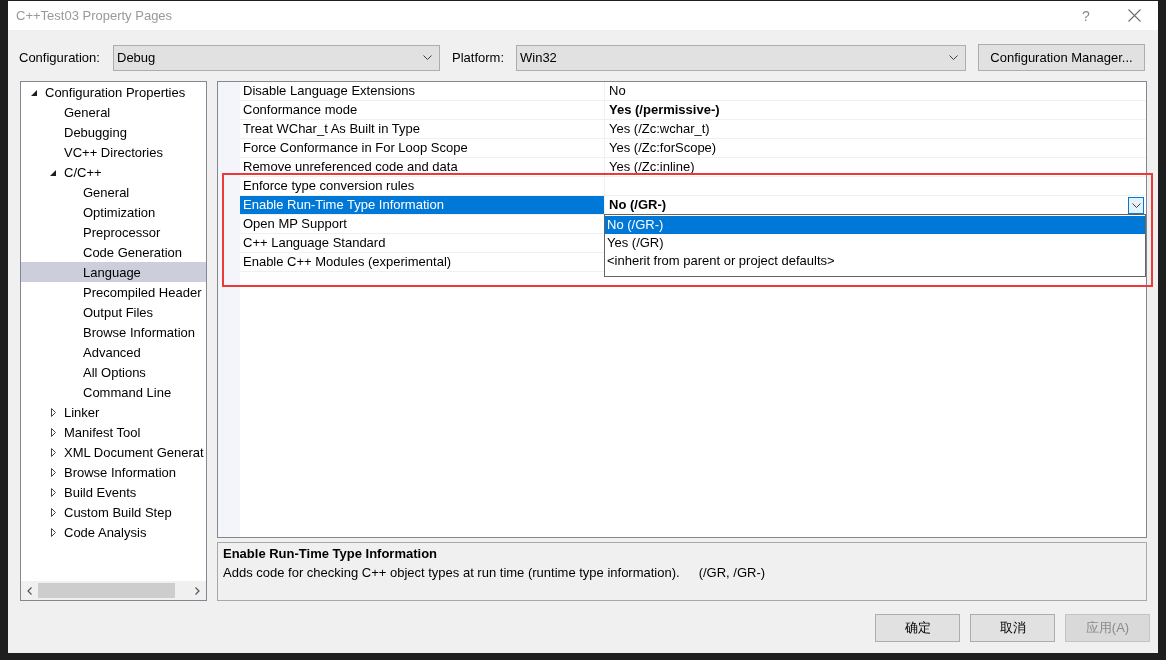  Describe the element at coordinates (741, 57) in the screenshot. I see `platform-dropdown: Win32` at that location.